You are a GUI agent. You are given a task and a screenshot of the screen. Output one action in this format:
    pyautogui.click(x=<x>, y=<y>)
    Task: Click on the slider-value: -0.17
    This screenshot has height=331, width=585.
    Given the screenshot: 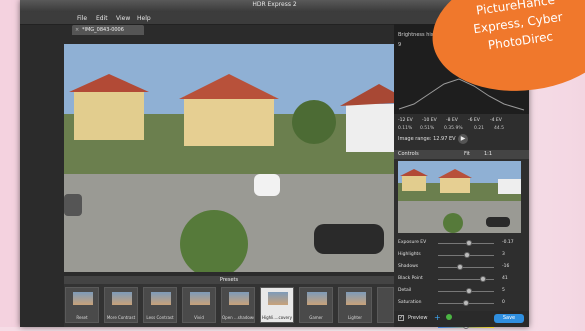 What is the action you would take?
    pyautogui.click(x=508, y=242)
    